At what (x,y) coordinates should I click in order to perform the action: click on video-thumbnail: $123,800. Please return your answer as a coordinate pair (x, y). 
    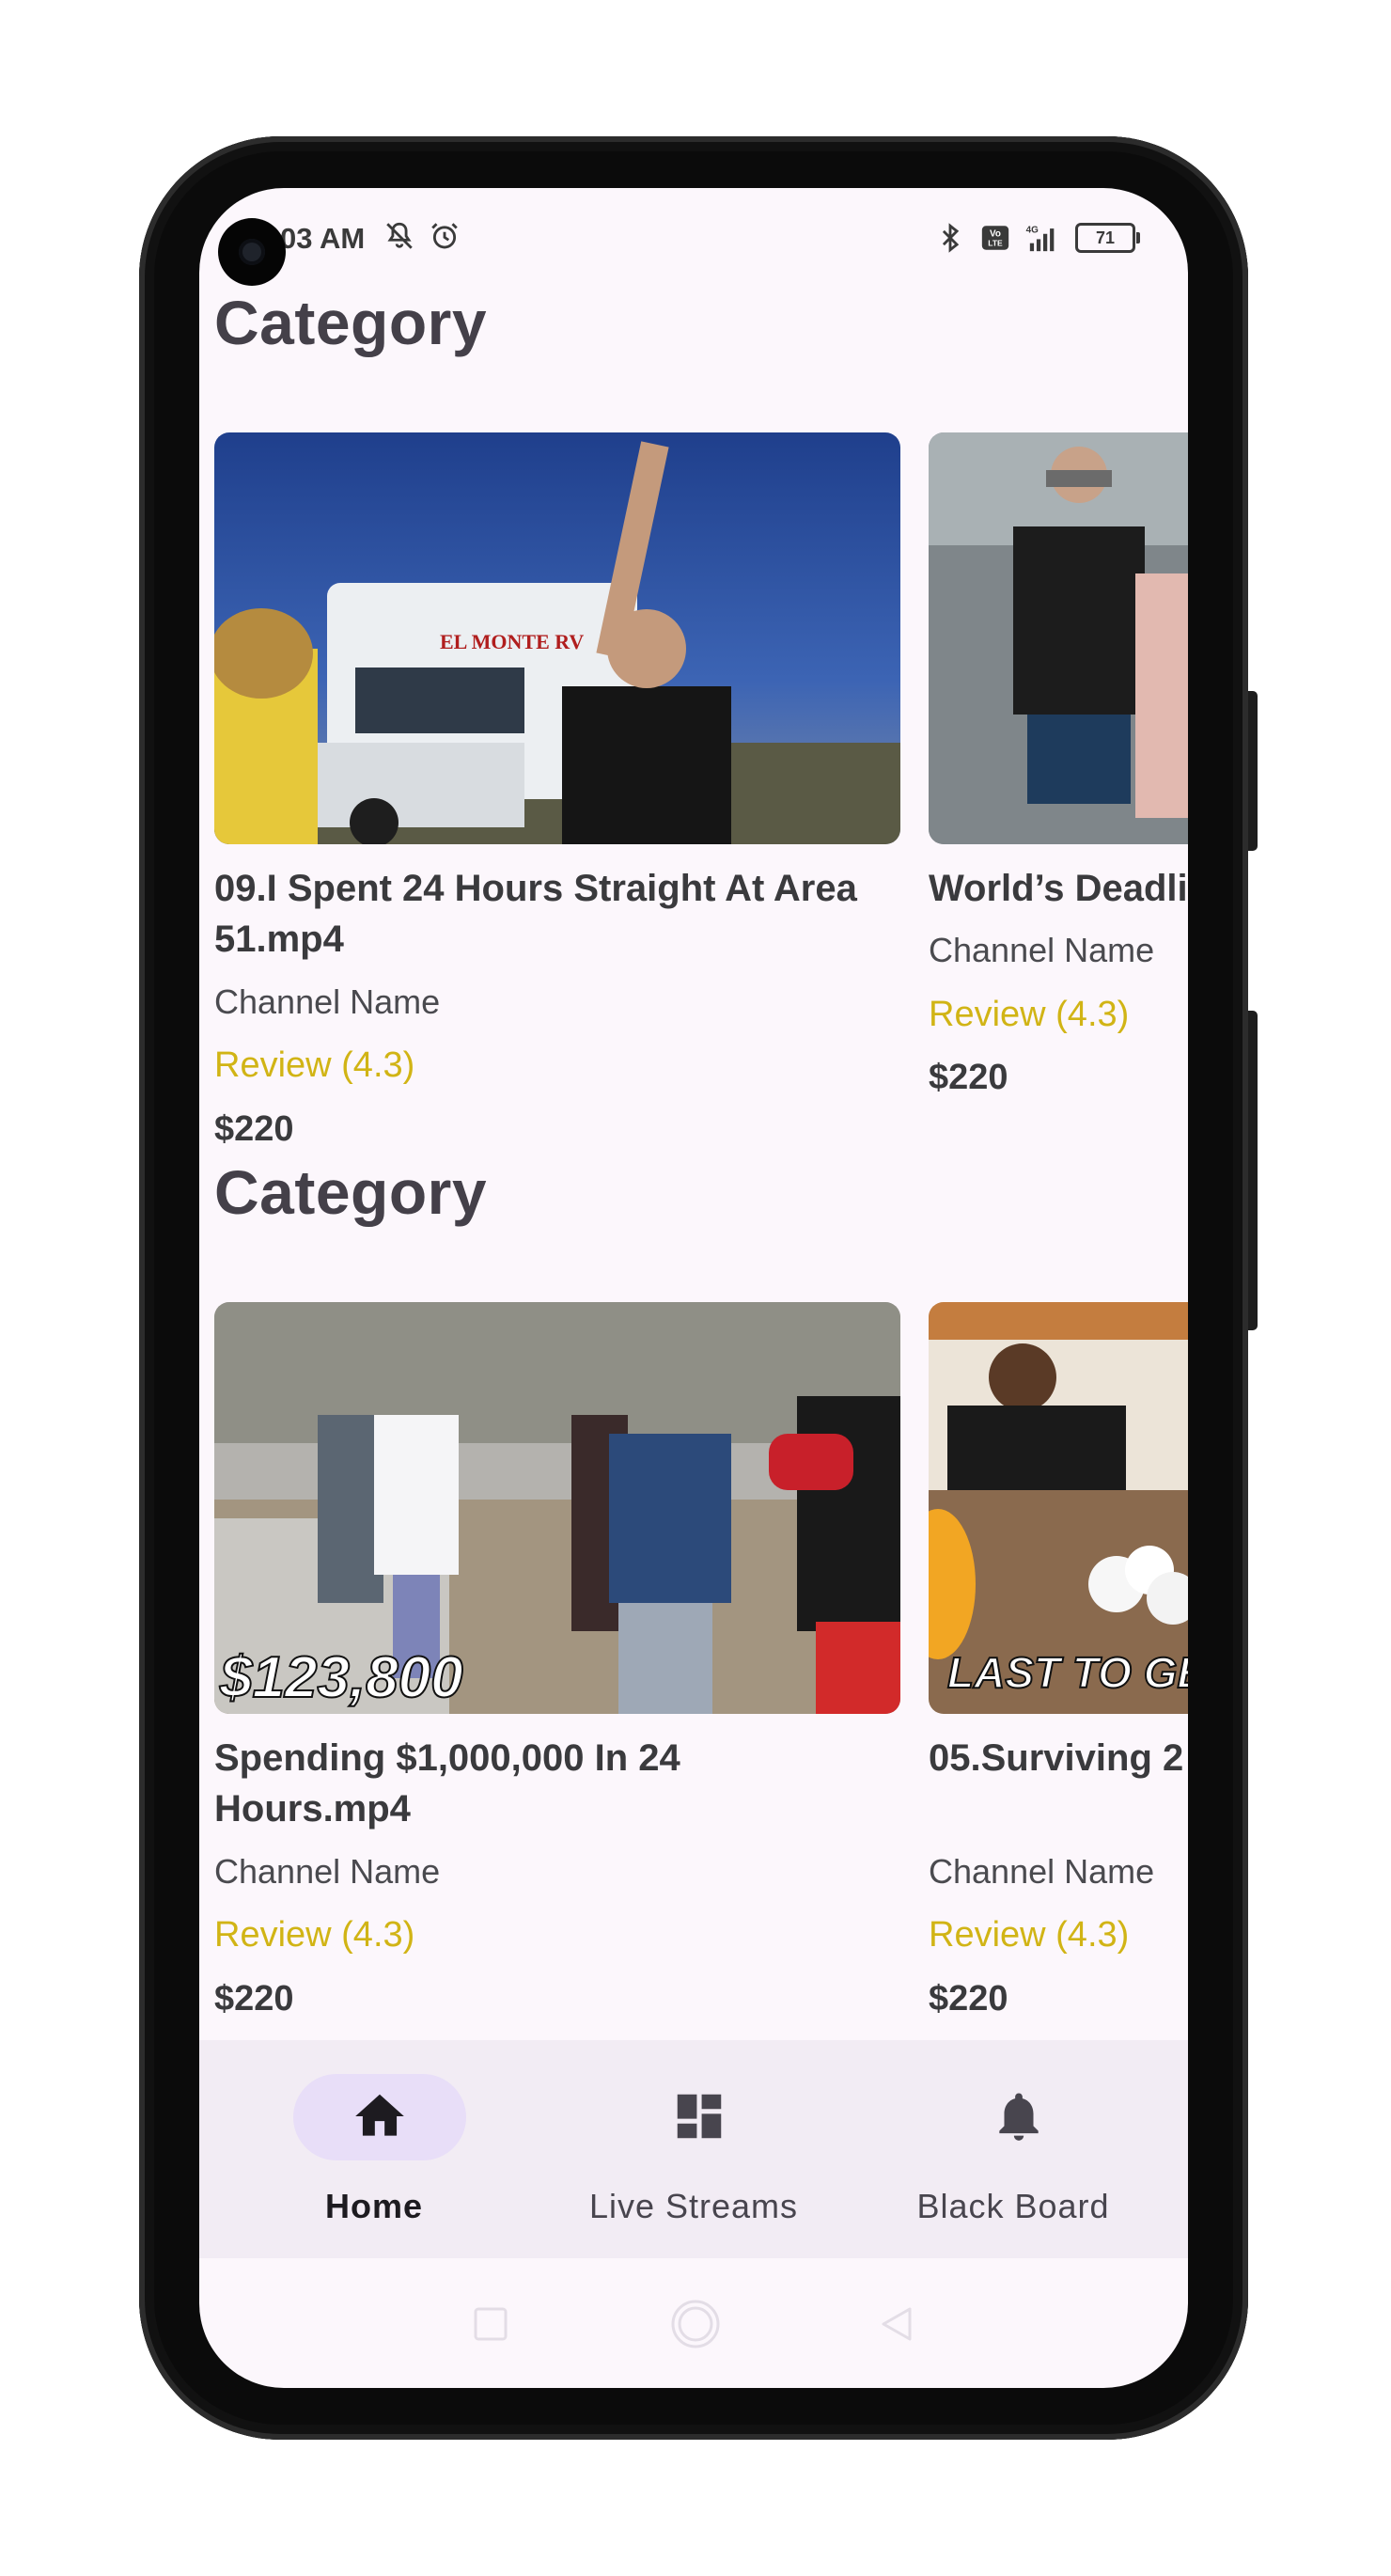
    Looking at the image, I should click on (557, 1508).